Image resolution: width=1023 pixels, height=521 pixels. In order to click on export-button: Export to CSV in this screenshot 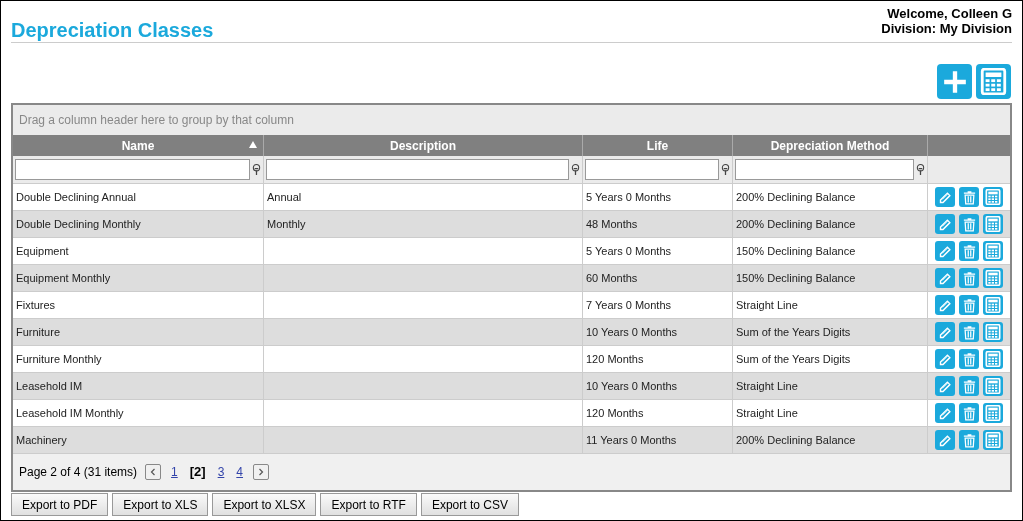, I will do `click(469, 504)`.